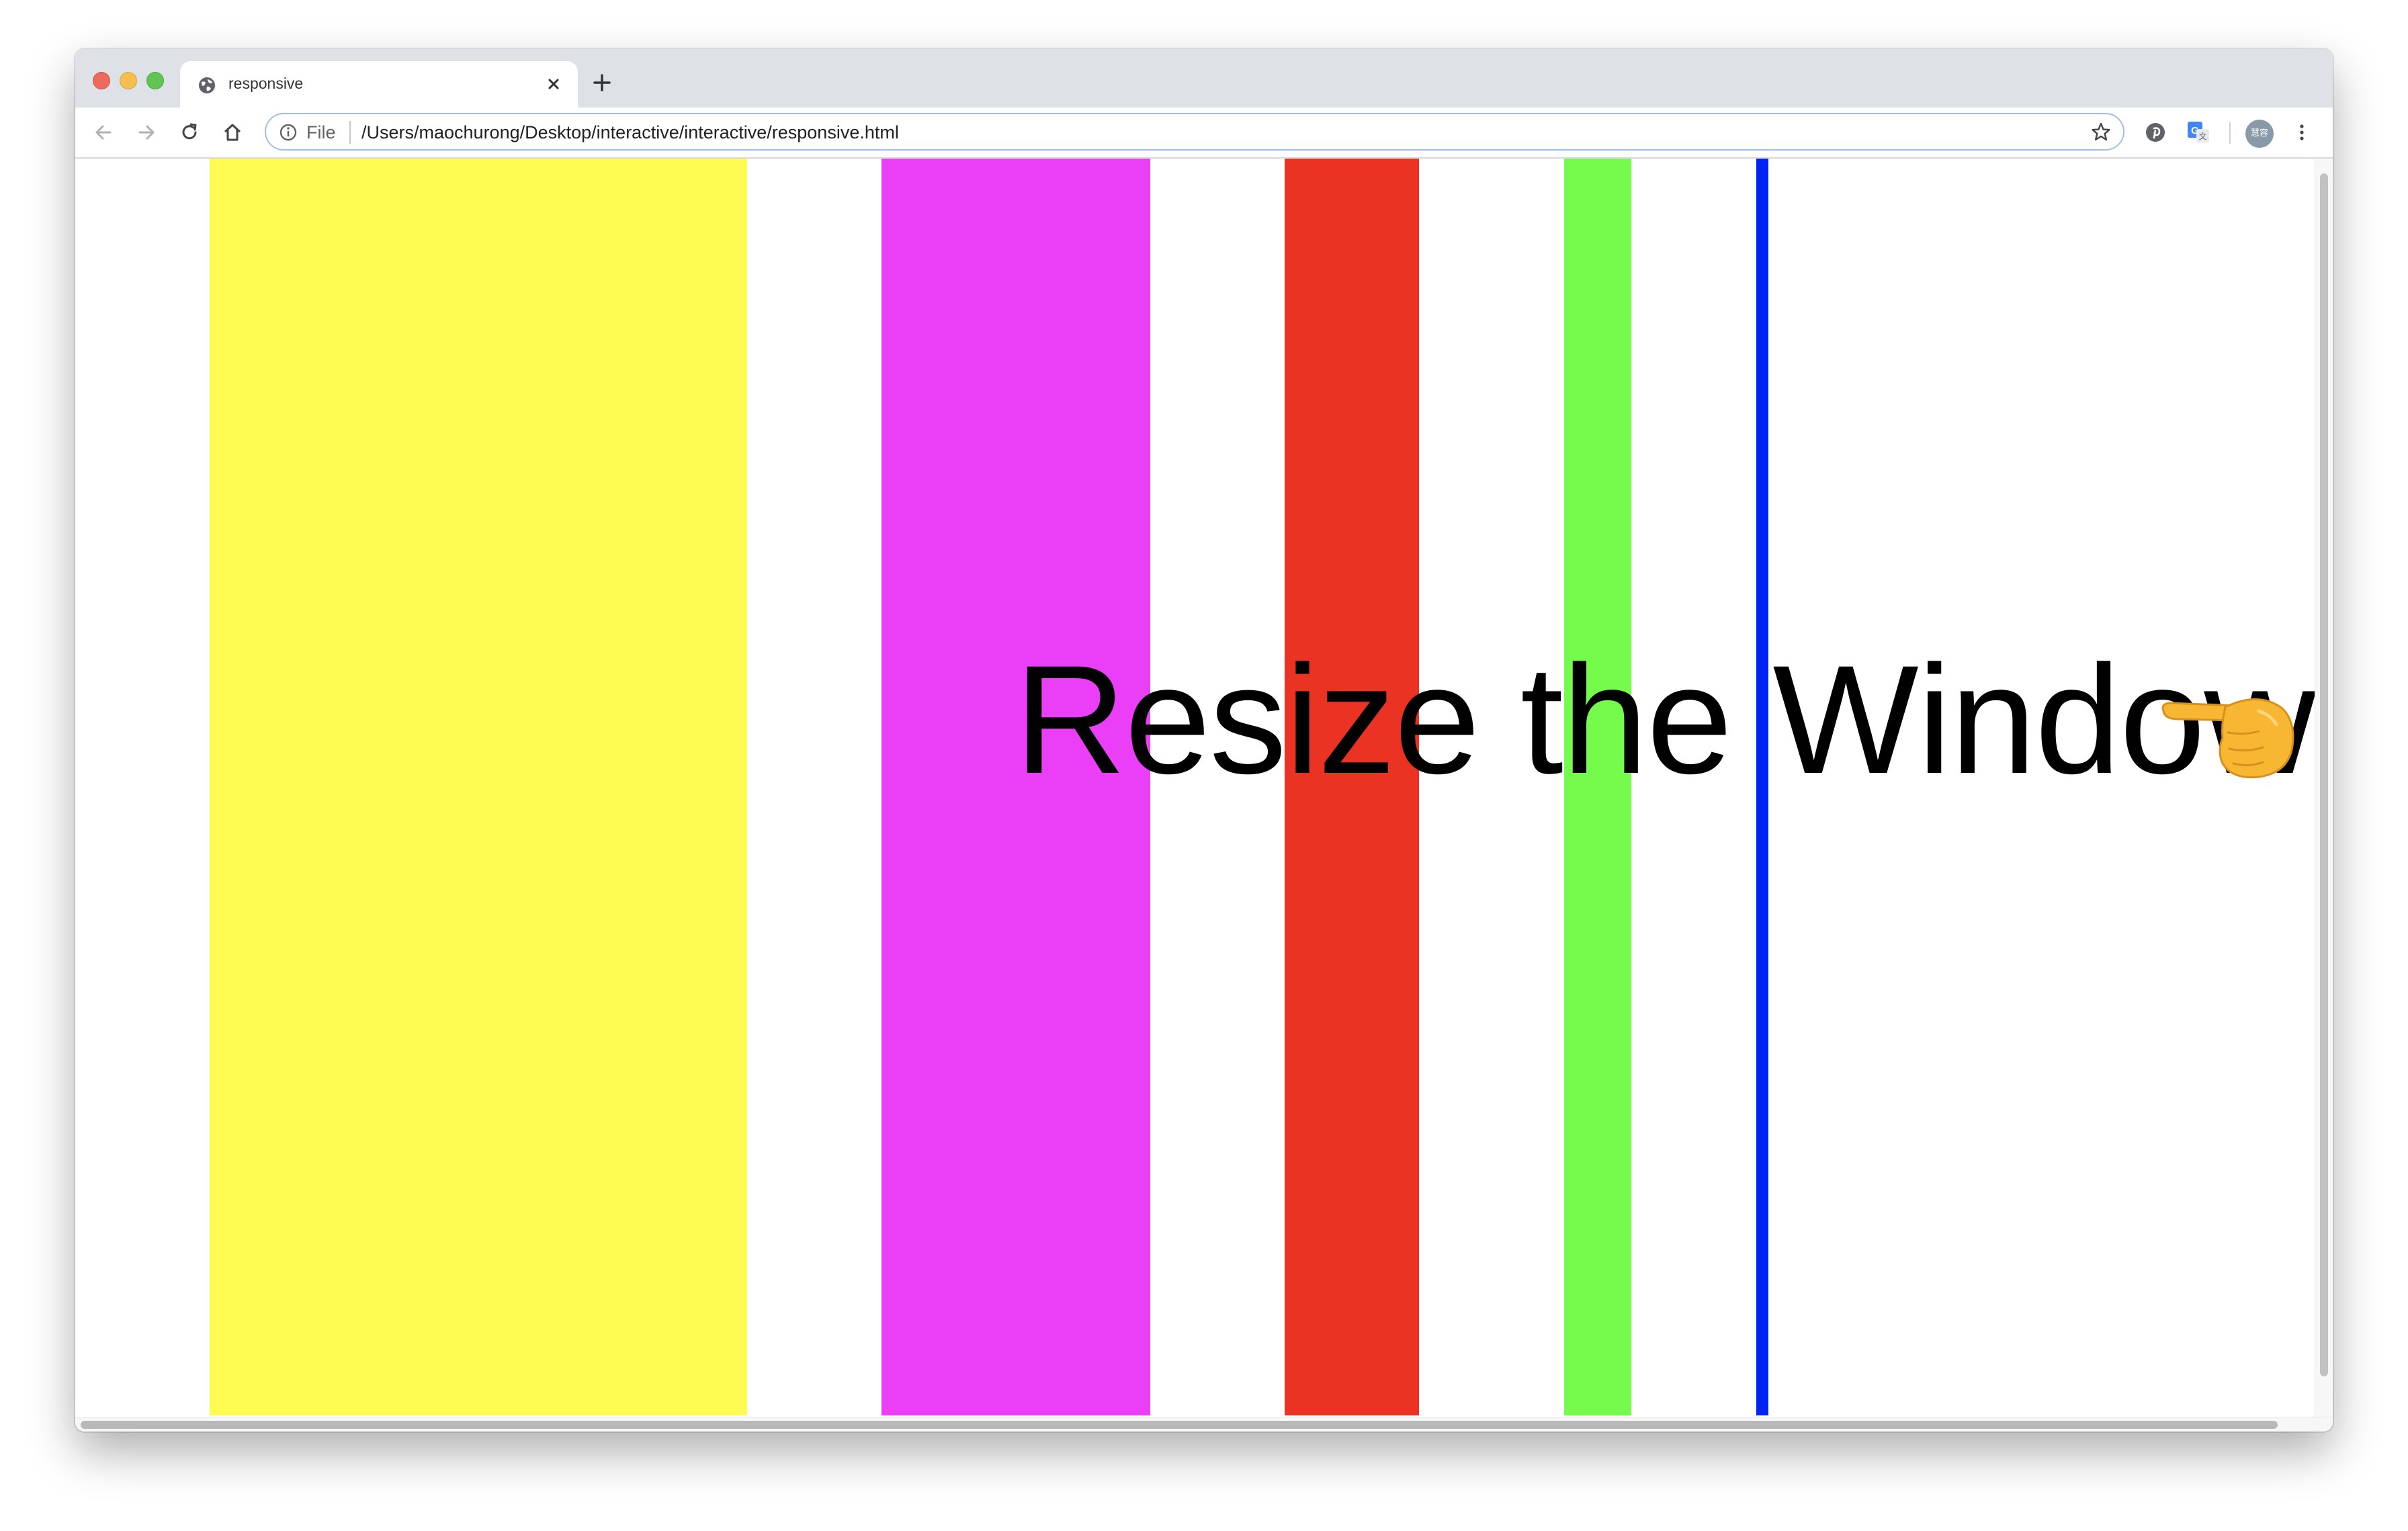 The width and height of the screenshot is (2408, 1531). I want to click on window-maximize-button, so click(155, 80).